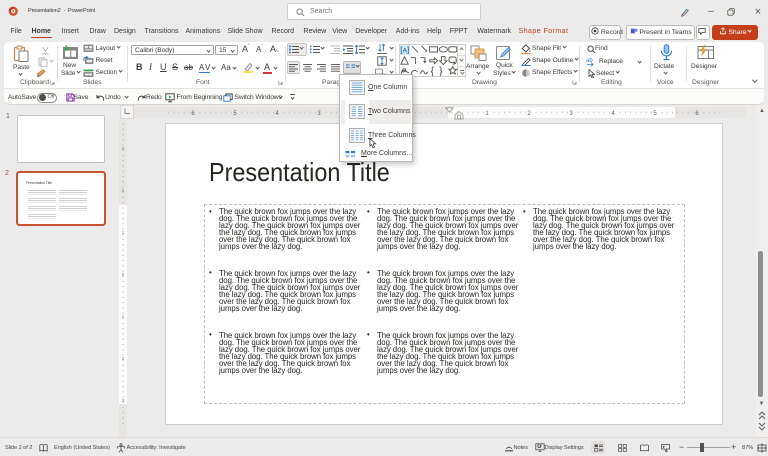  I want to click on svg-text: A, so click(405, 51).